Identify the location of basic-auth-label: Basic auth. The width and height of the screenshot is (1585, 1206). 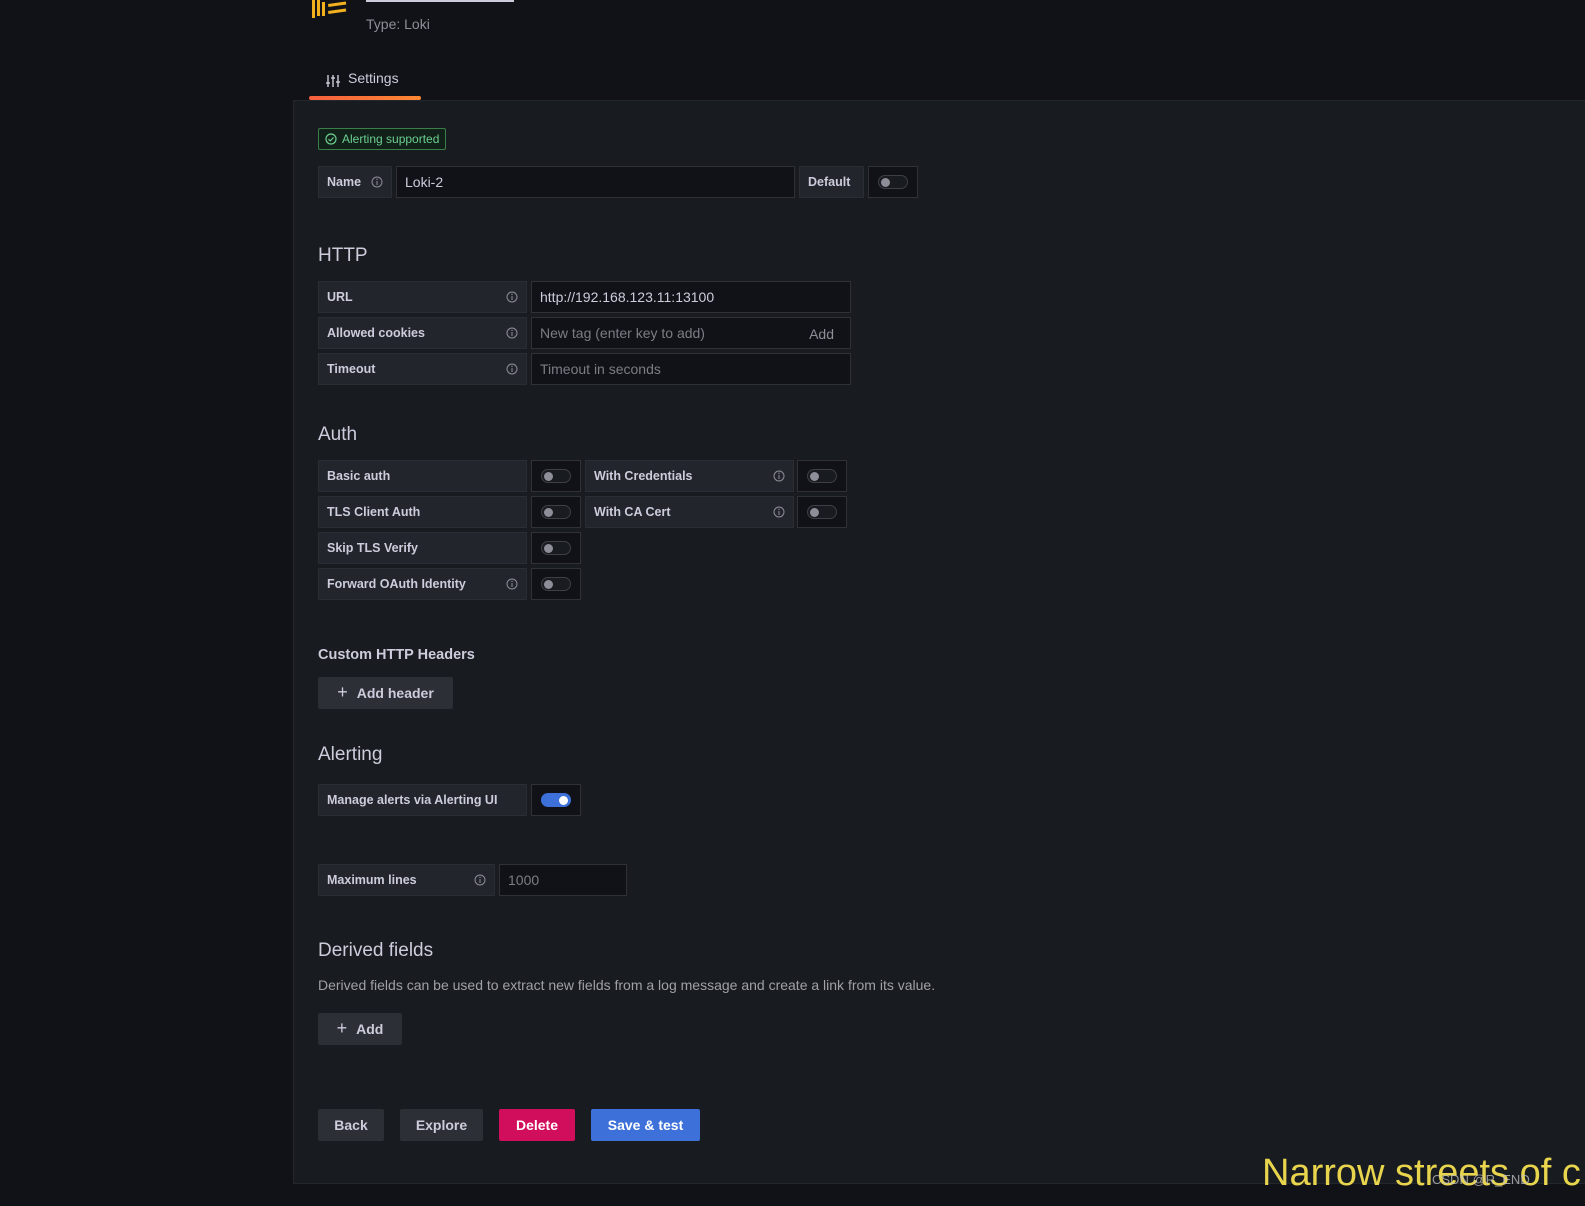
(422, 476).